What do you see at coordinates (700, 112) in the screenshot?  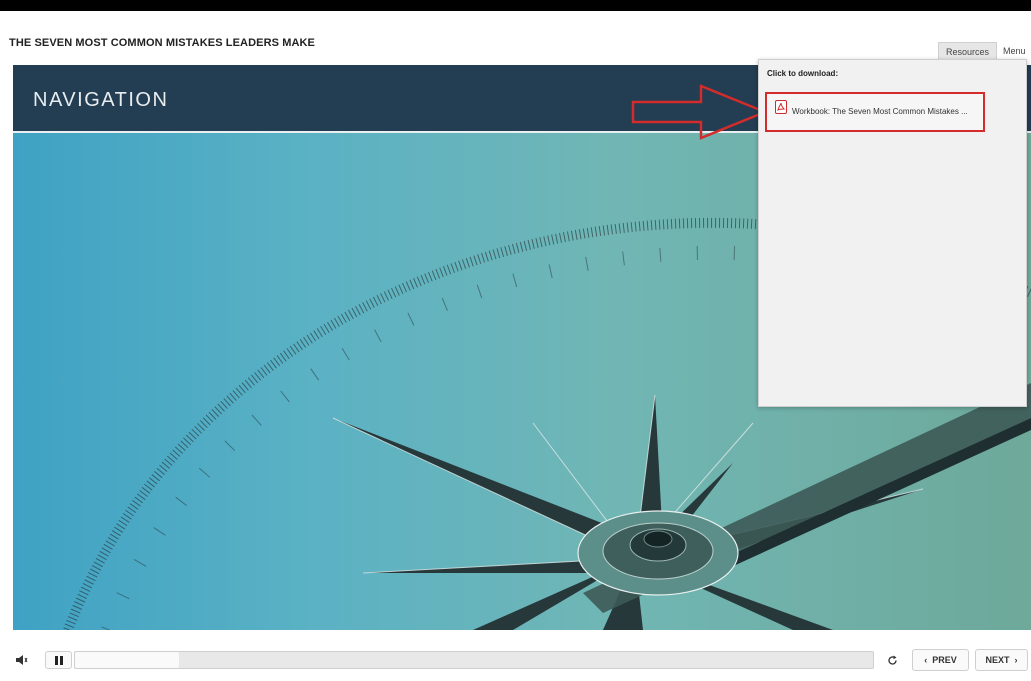 I see `highlight-arrow-icon` at bounding box center [700, 112].